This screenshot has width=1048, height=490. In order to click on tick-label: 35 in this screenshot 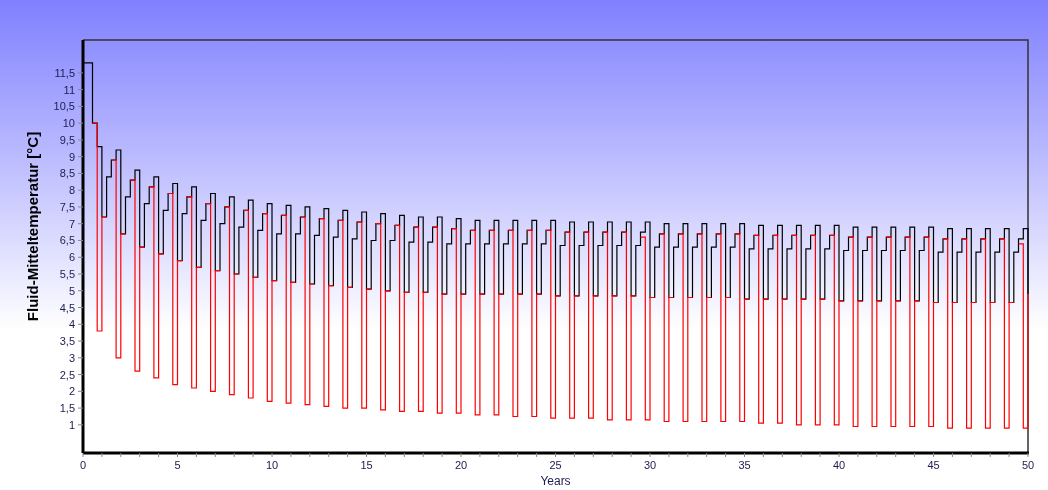, I will do `click(744, 465)`.